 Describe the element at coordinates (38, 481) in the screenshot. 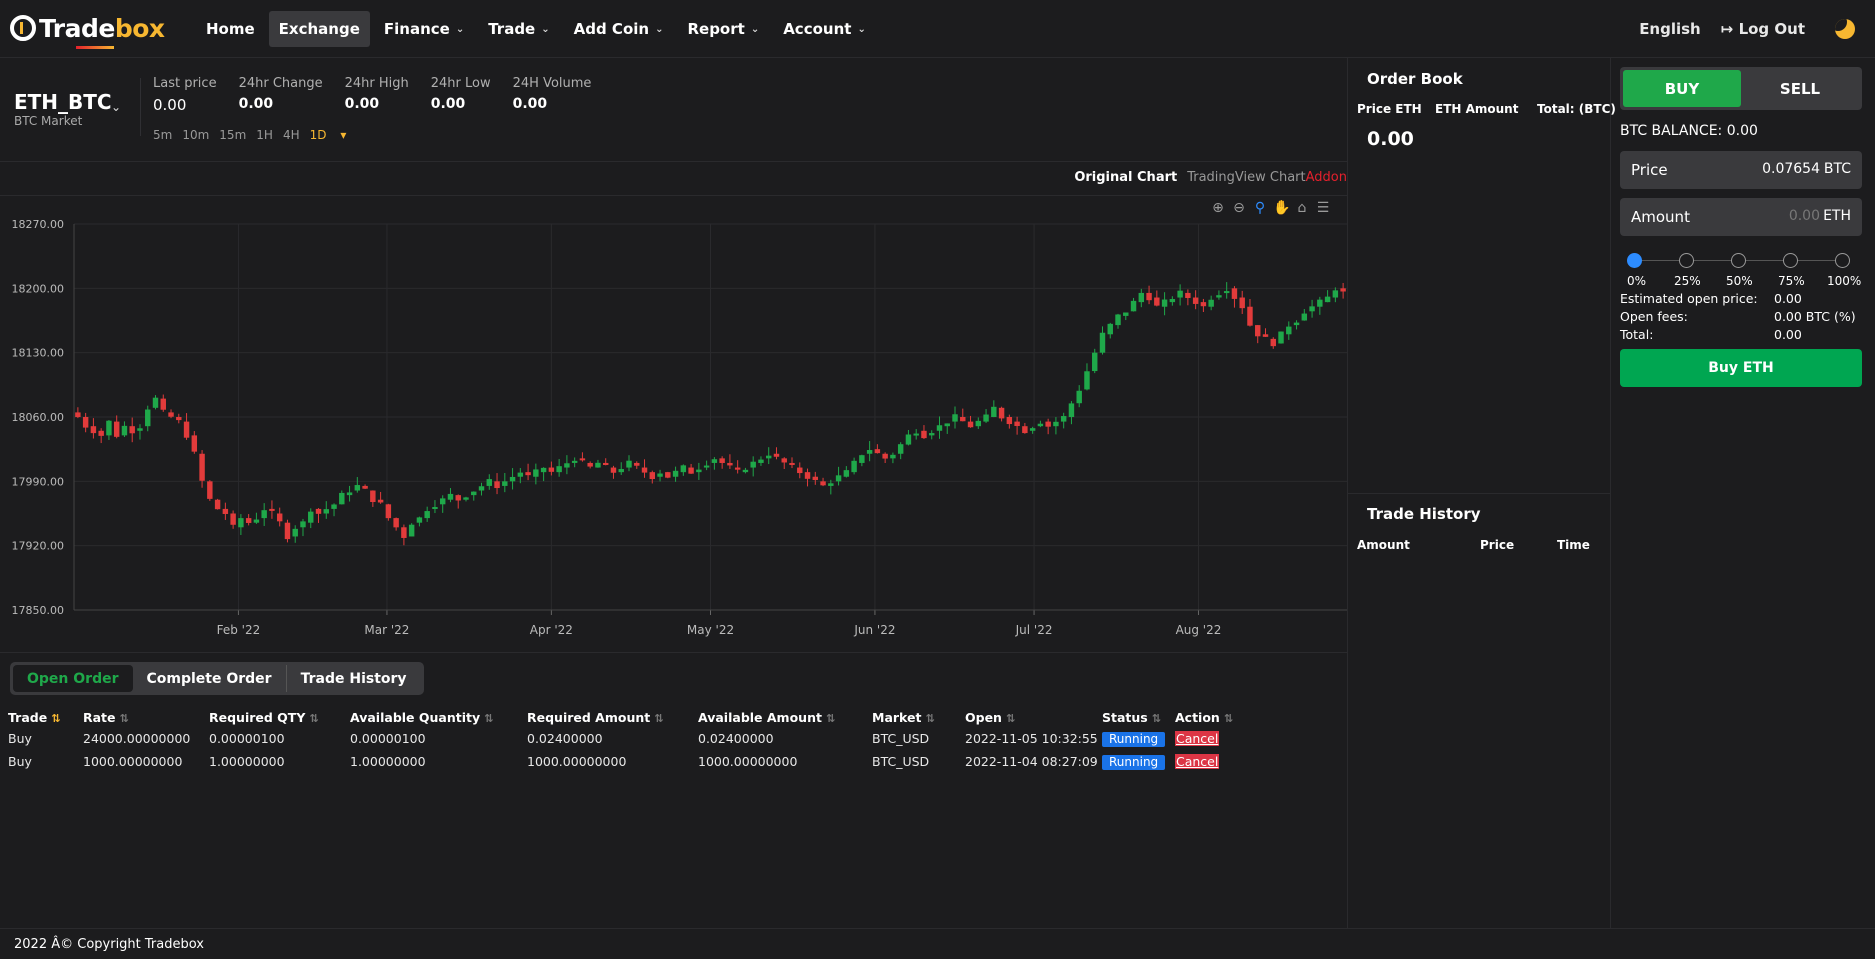

I see `y-tick-label: 17990.00` at that location.